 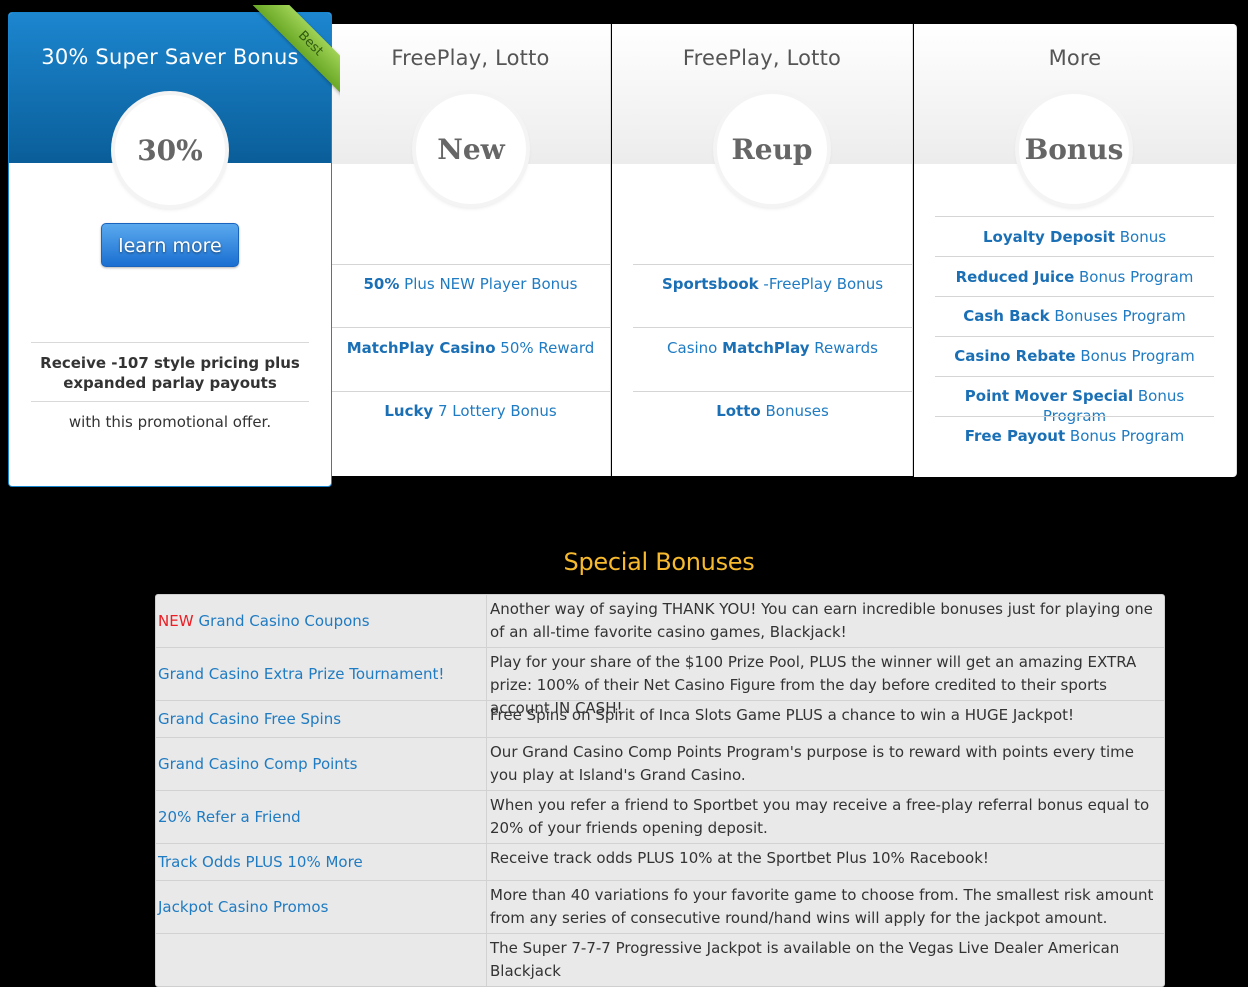 What do you see at coordinates (1074, 406) in the screenshot?
I see `card-row: Point Mover Special Bonus Program` at bounding box center [1074, 406].